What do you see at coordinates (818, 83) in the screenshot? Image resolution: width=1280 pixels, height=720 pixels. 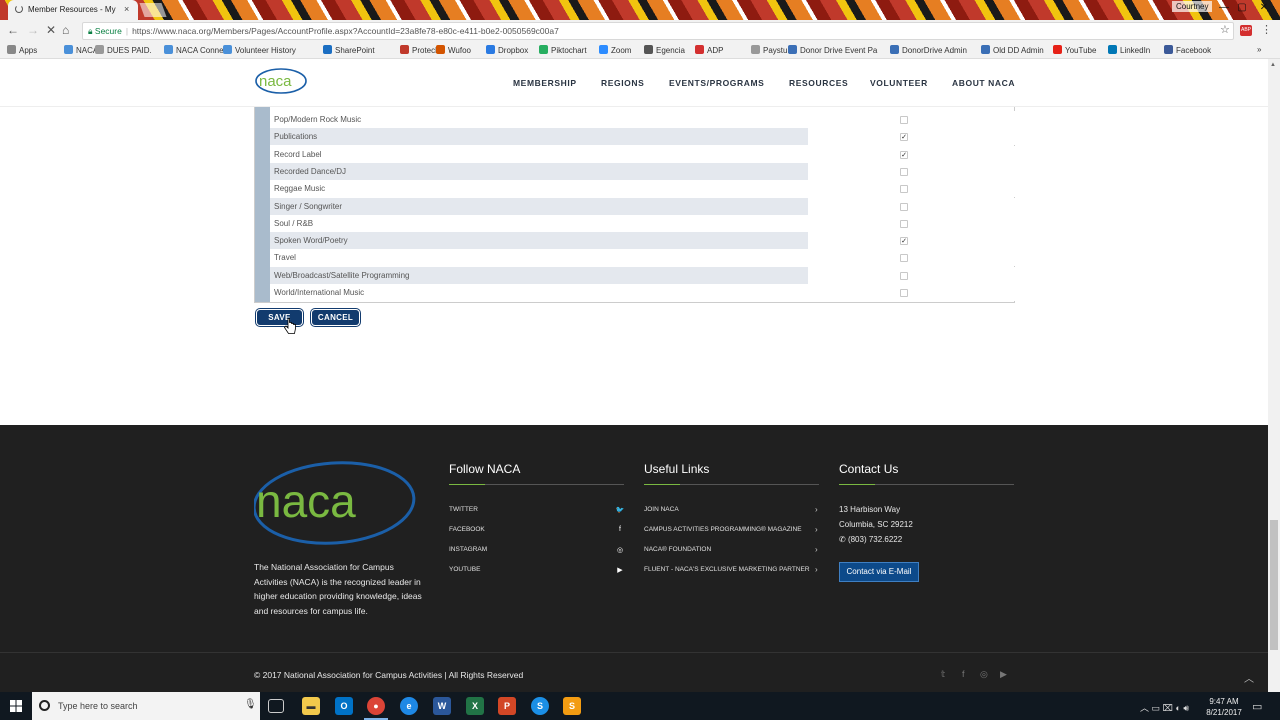 I see `nav-resources: RESOURCES` at bounding box center [818, 83].